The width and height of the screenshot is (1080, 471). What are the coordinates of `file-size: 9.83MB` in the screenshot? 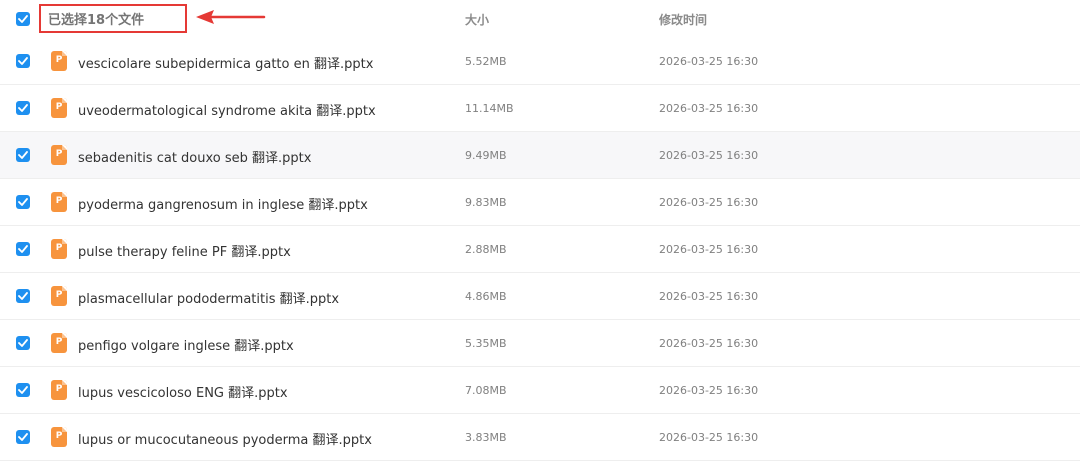 It's located at (486, 202).